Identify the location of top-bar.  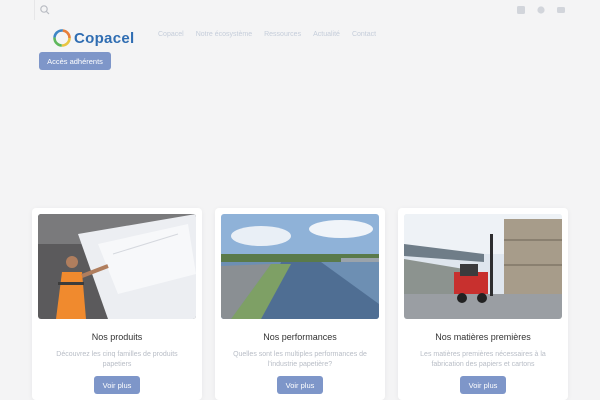
(300, 10).